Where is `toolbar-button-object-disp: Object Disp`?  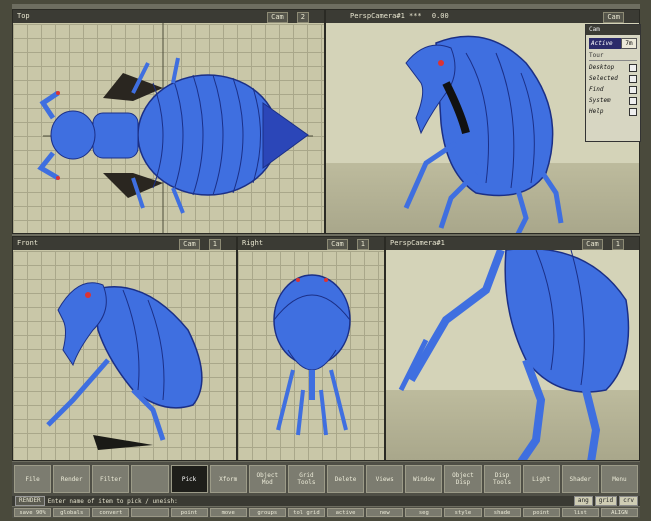 toolbar-button-object-disp: Object Disp is located at coordinates (463, 479).